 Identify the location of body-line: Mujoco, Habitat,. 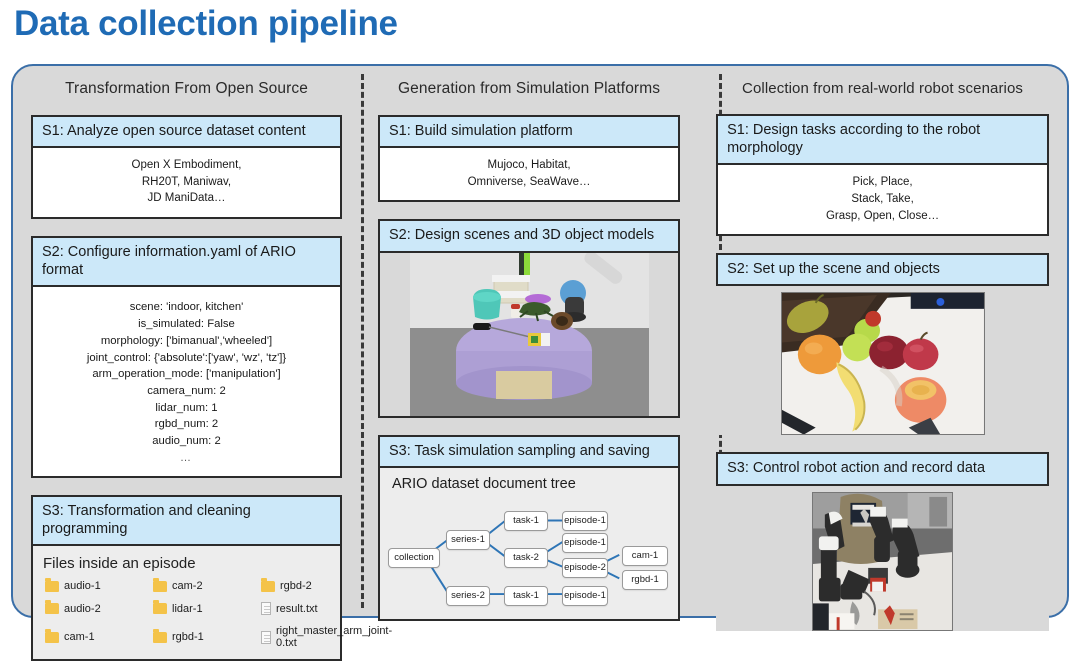
(529, 165).